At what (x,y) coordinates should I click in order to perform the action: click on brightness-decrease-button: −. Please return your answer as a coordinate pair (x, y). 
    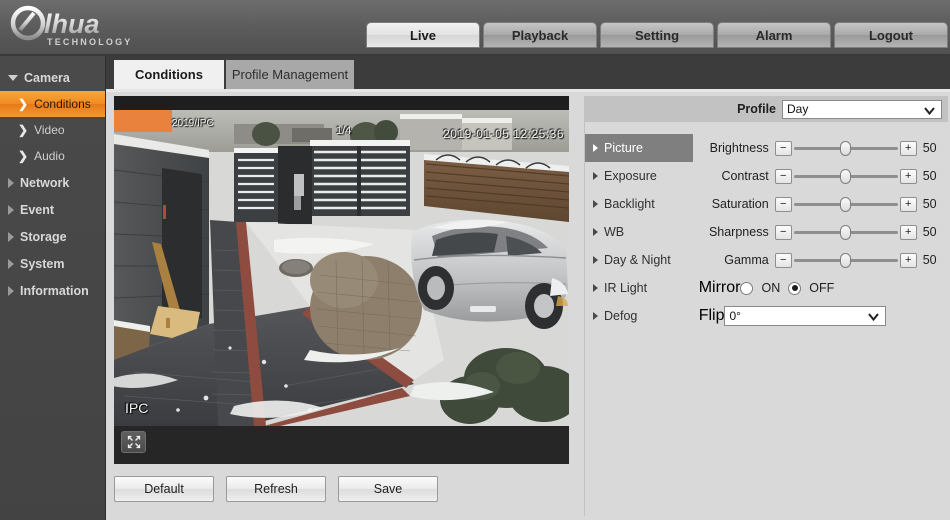
    Looking at the image, I should click on (783, 148).